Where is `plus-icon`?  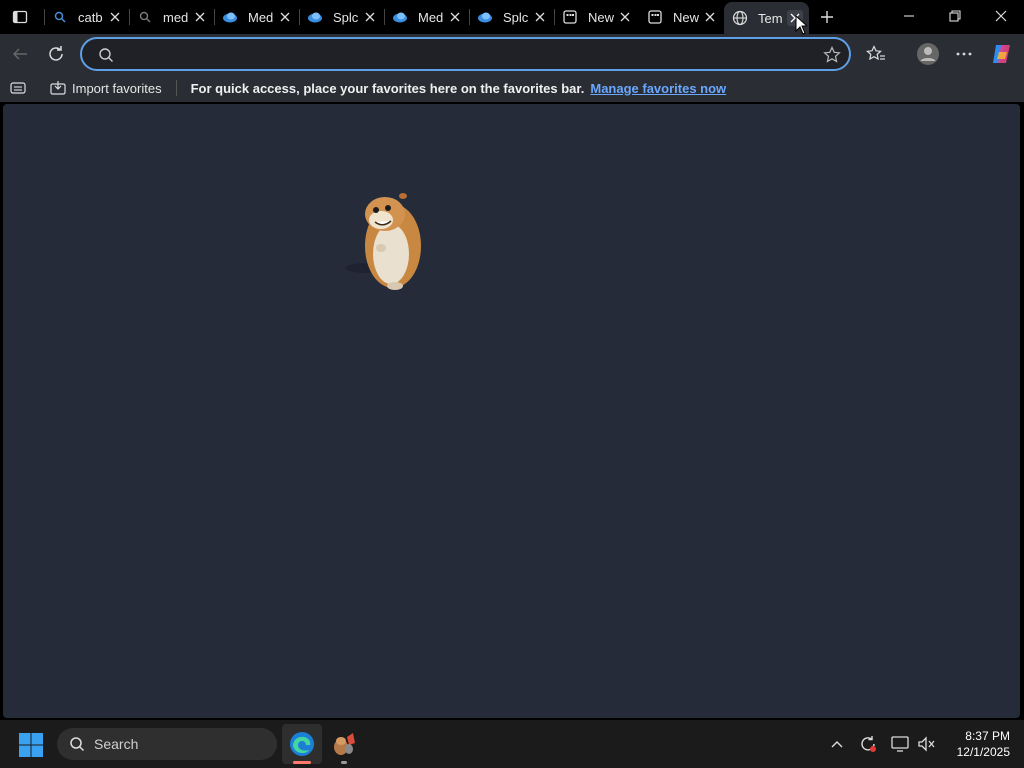
plus-icon is located at coordinates (827, 17).